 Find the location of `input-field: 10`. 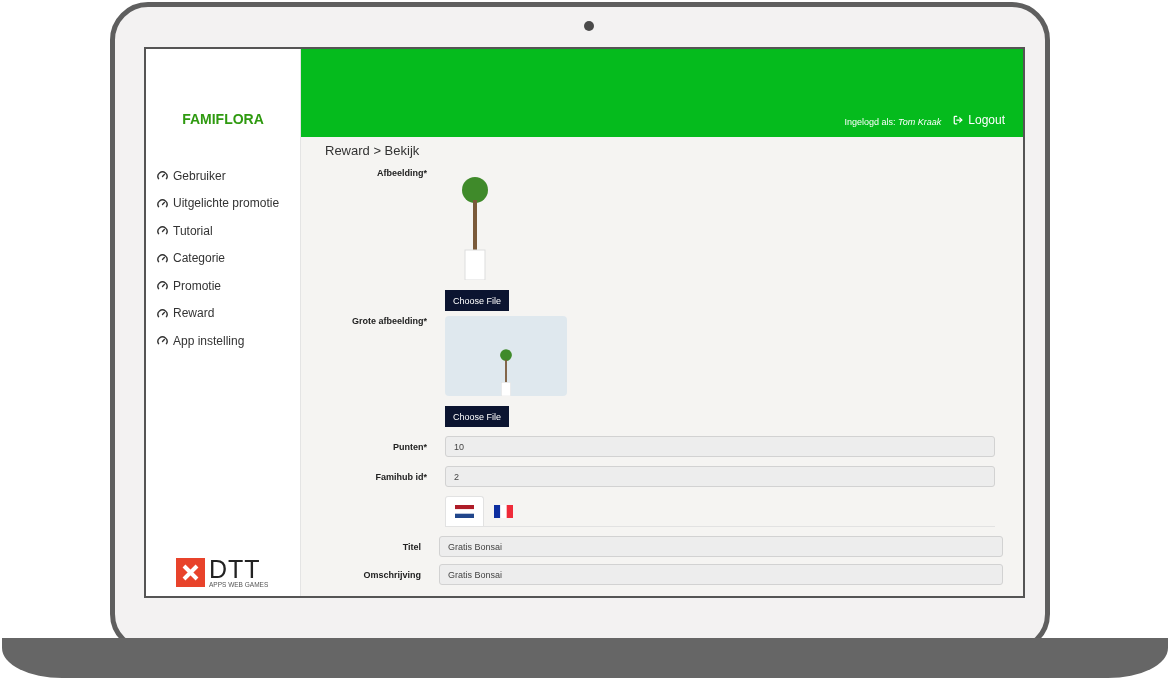

input-field: 10 is located at coordinates (720, 446).